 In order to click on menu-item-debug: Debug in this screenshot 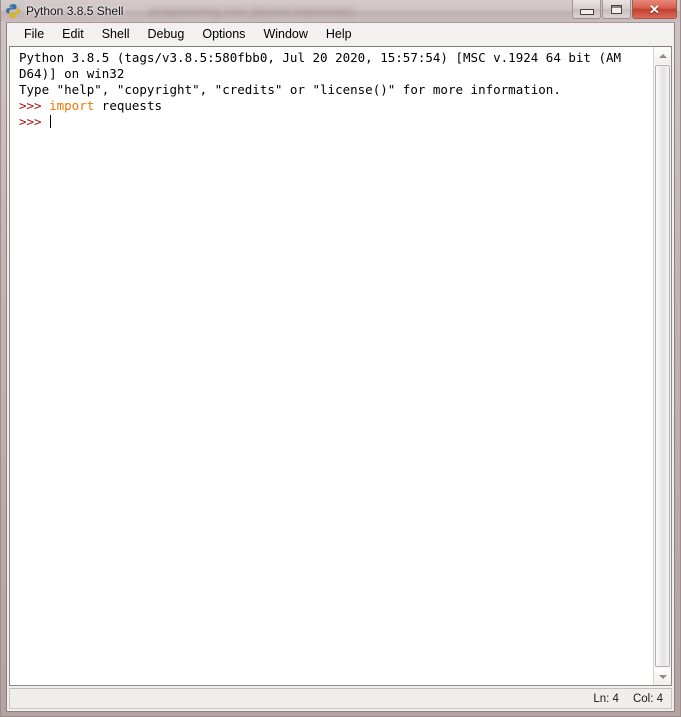, I will do `click(166, 34)`.